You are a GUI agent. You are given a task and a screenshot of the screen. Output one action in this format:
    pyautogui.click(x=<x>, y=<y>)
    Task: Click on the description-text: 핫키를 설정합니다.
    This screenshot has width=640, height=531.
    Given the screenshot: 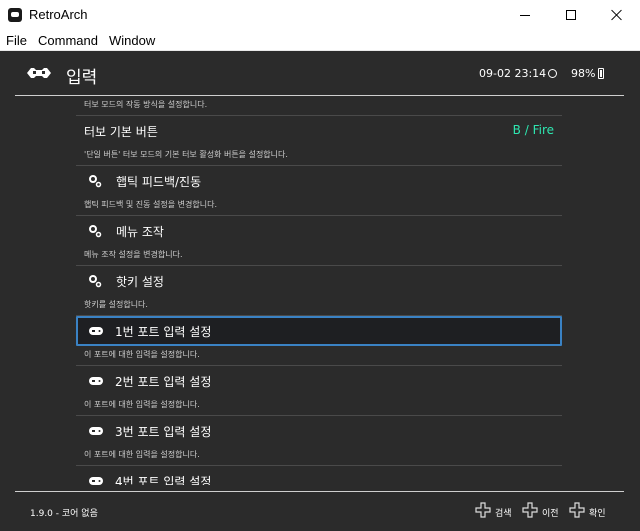 What is the action you would take?
    pyautogui.click(x=116, y=304)
    